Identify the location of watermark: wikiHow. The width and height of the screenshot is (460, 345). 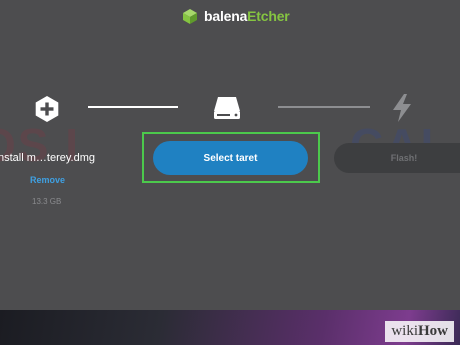
(419, 331).